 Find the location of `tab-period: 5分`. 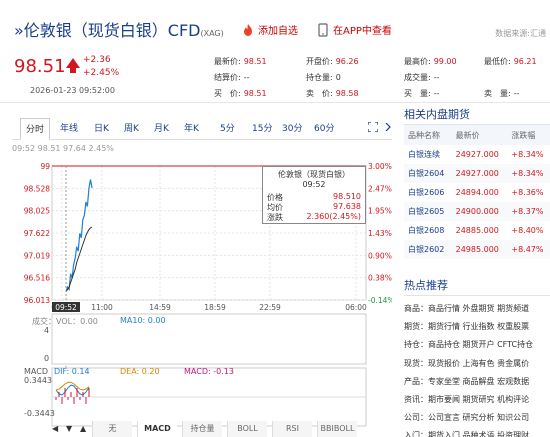

tab-period: 5分 is located at coordinates (227, 129).